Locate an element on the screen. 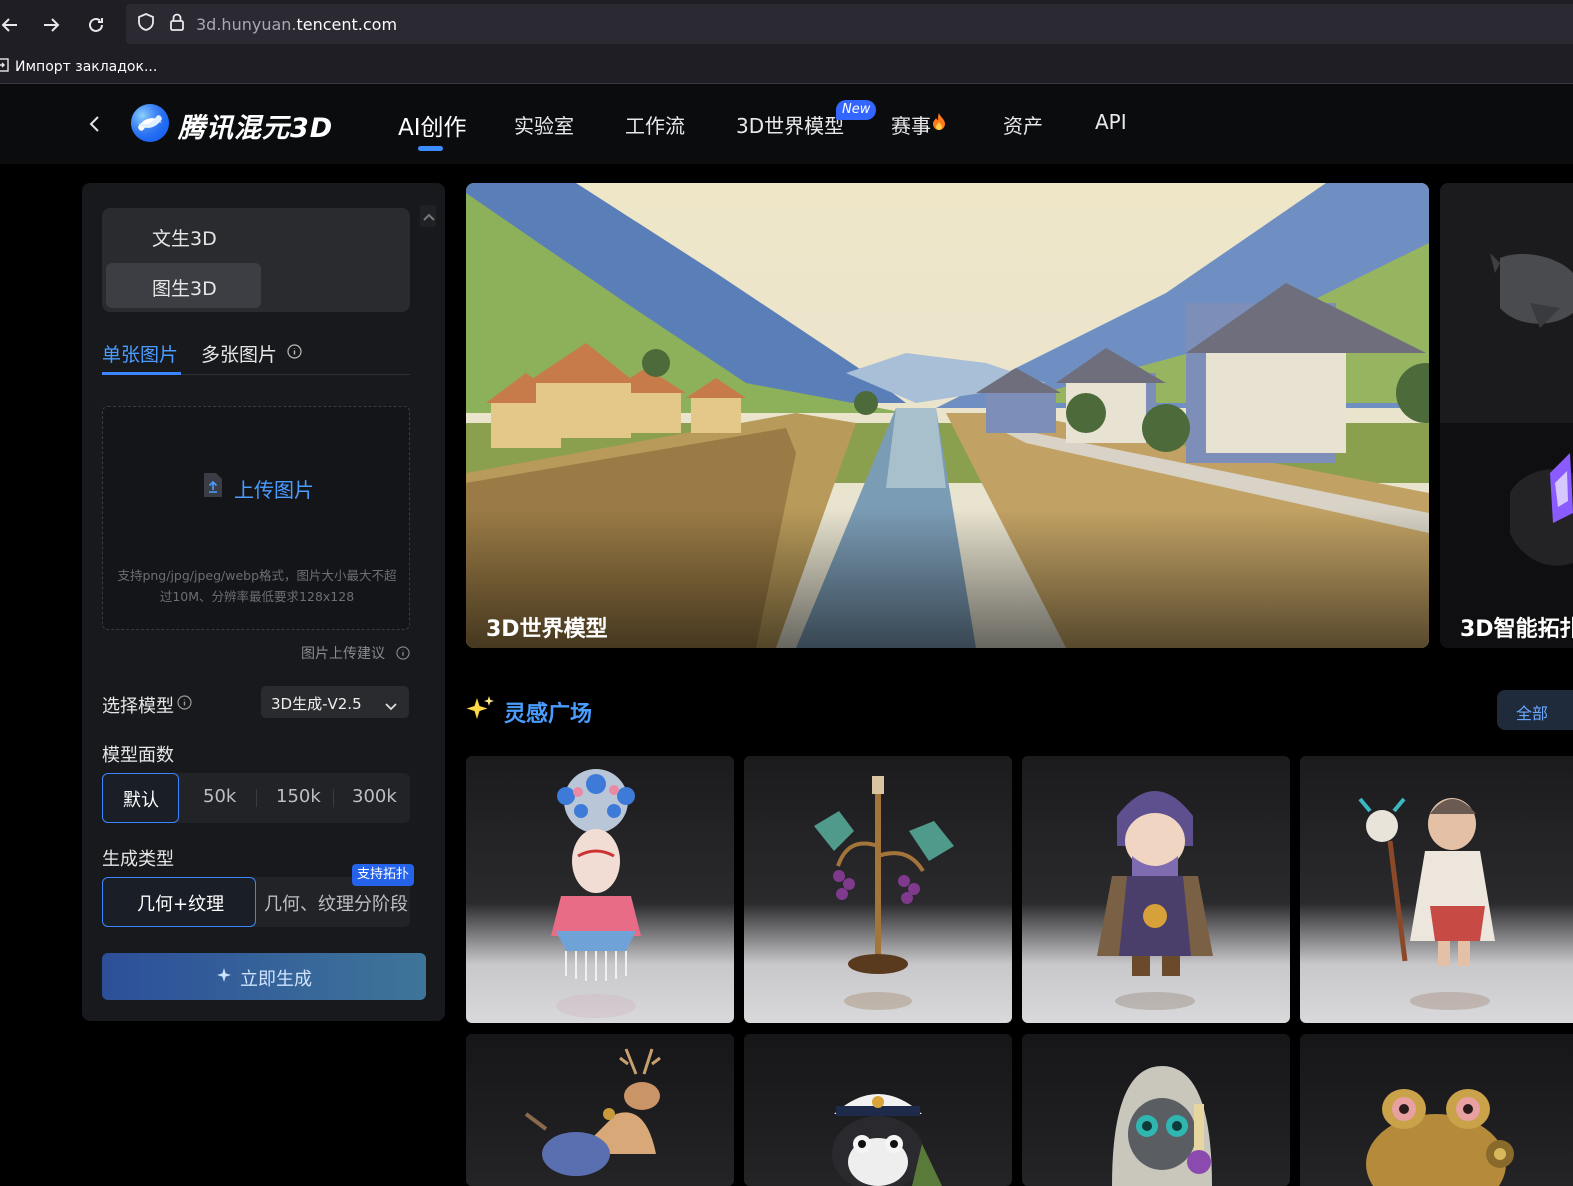 This screenshot has height=1186, width=1573. tab-active-underline is located at coordinates (141, 373).